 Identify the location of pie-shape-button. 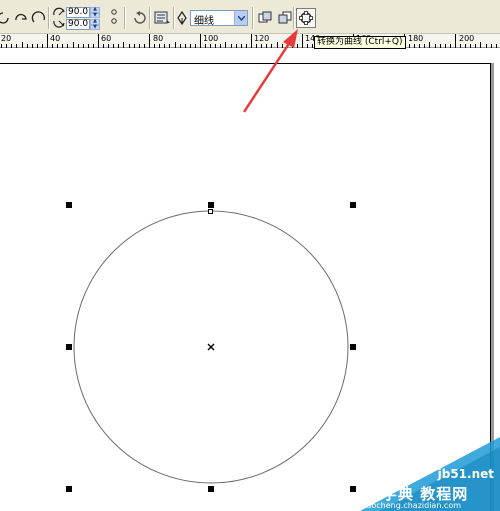
(6, 18).